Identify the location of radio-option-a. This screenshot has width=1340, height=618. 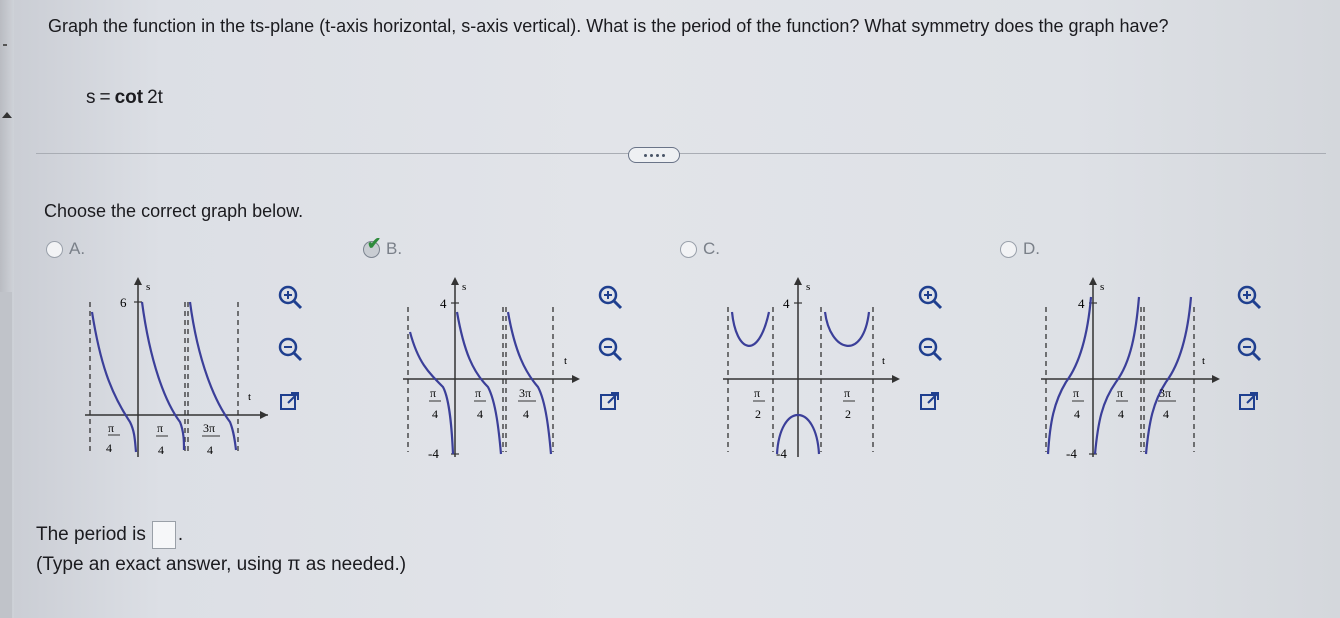
(54, 249).